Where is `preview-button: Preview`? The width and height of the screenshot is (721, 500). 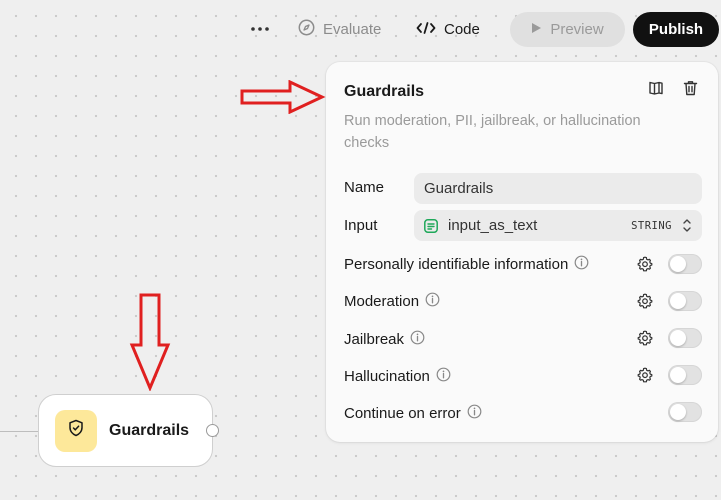 preview-button: Preview is located at coordinates (567, 29).